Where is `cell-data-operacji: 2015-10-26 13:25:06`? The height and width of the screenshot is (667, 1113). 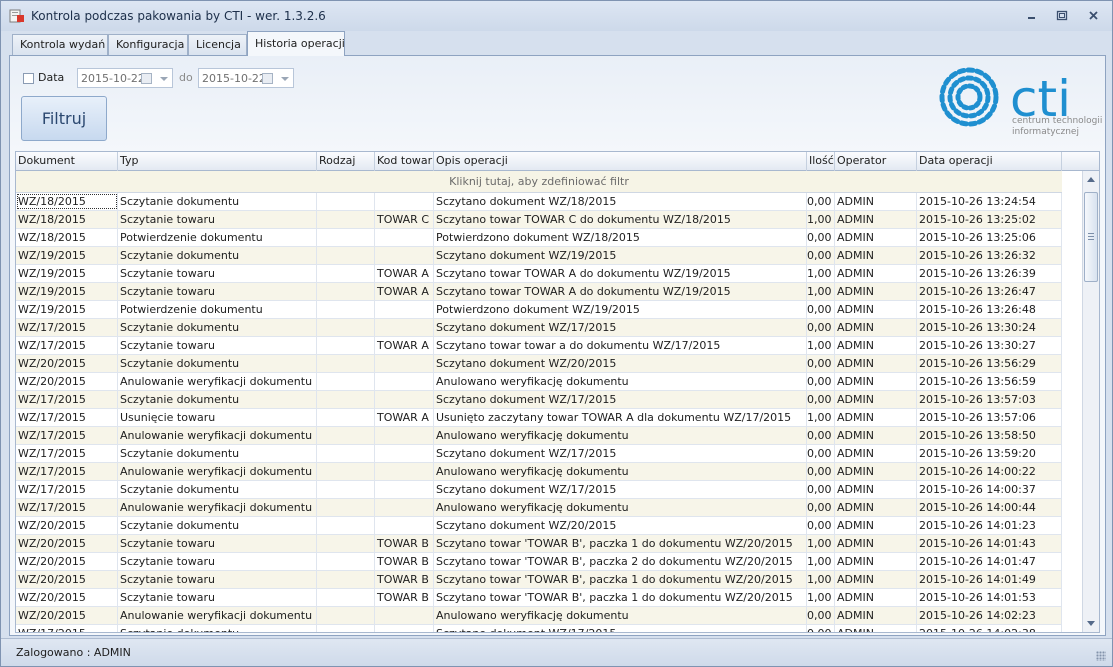
cell-data-operacji: 2015-10-26 13:25:06 is located at coordinates (989, 237).